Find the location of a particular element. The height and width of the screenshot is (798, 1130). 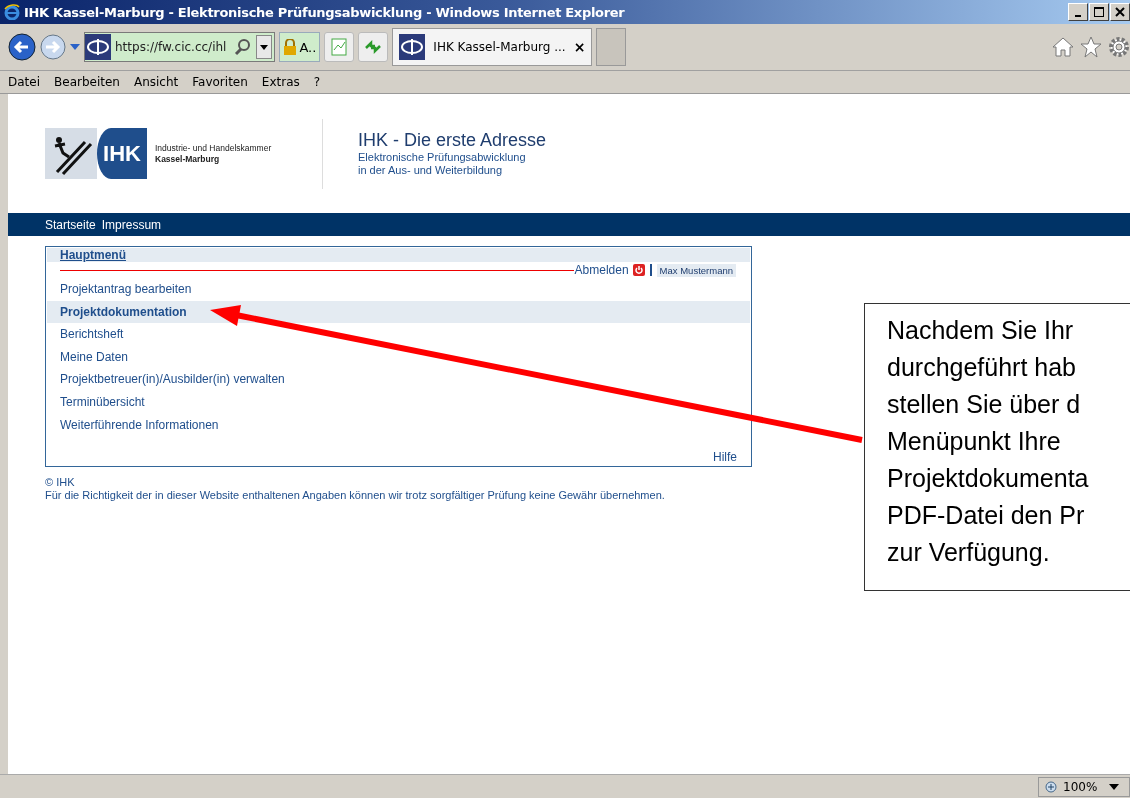

copyright-text: © IHK is located at coordinates (60, 483).